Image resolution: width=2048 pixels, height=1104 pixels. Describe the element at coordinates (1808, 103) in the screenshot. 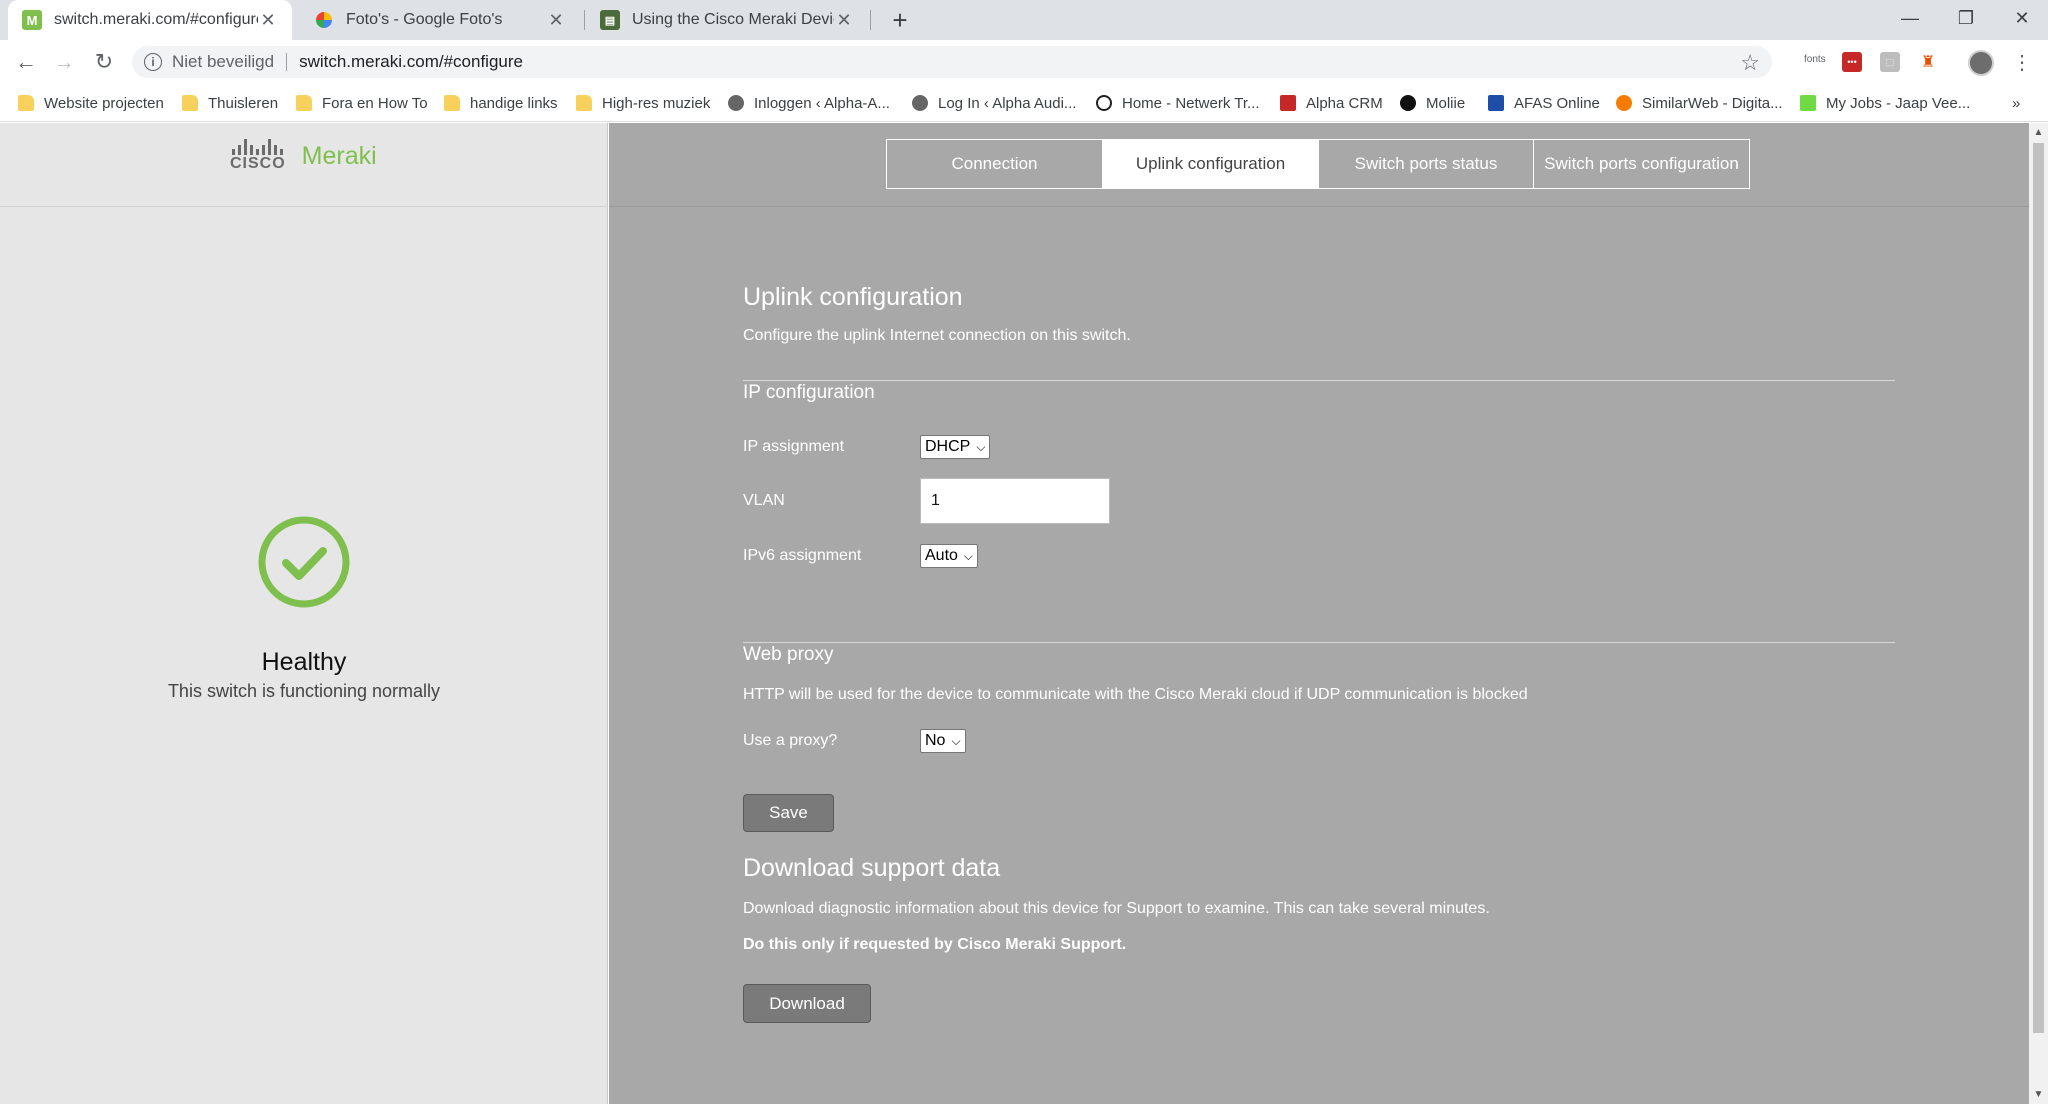

I see `upwork-icon` at that location.